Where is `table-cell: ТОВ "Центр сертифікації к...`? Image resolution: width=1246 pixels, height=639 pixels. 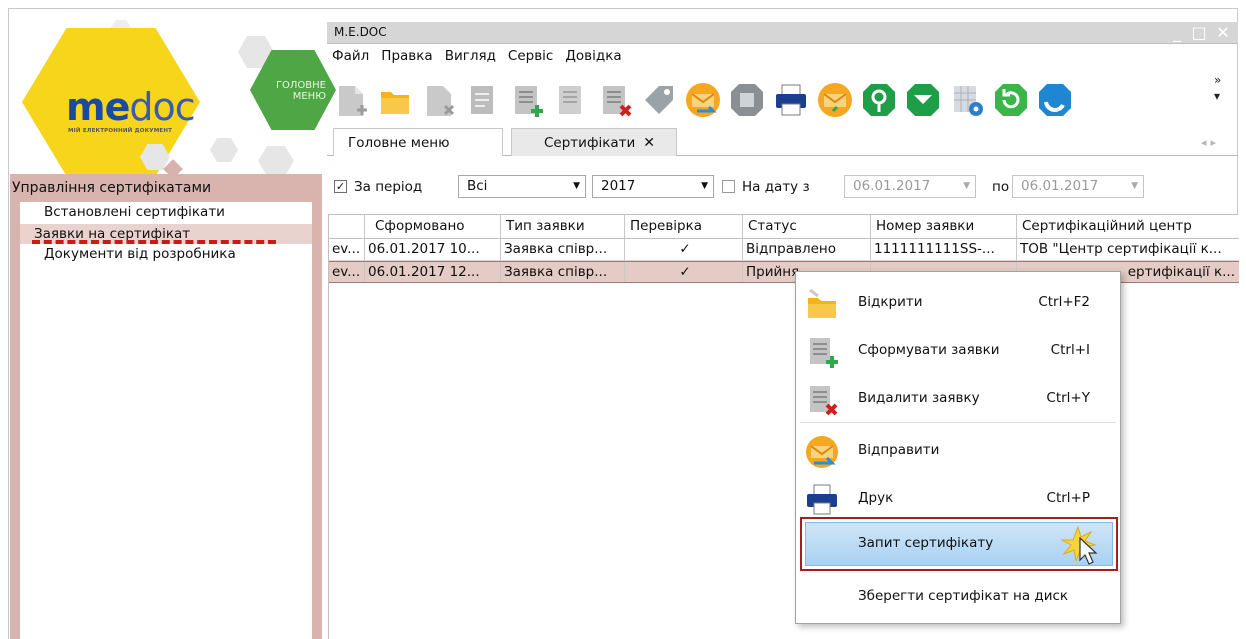 table-cell: ТОВ "Центр сертифікації к... is located at coordinates (1121, 249).